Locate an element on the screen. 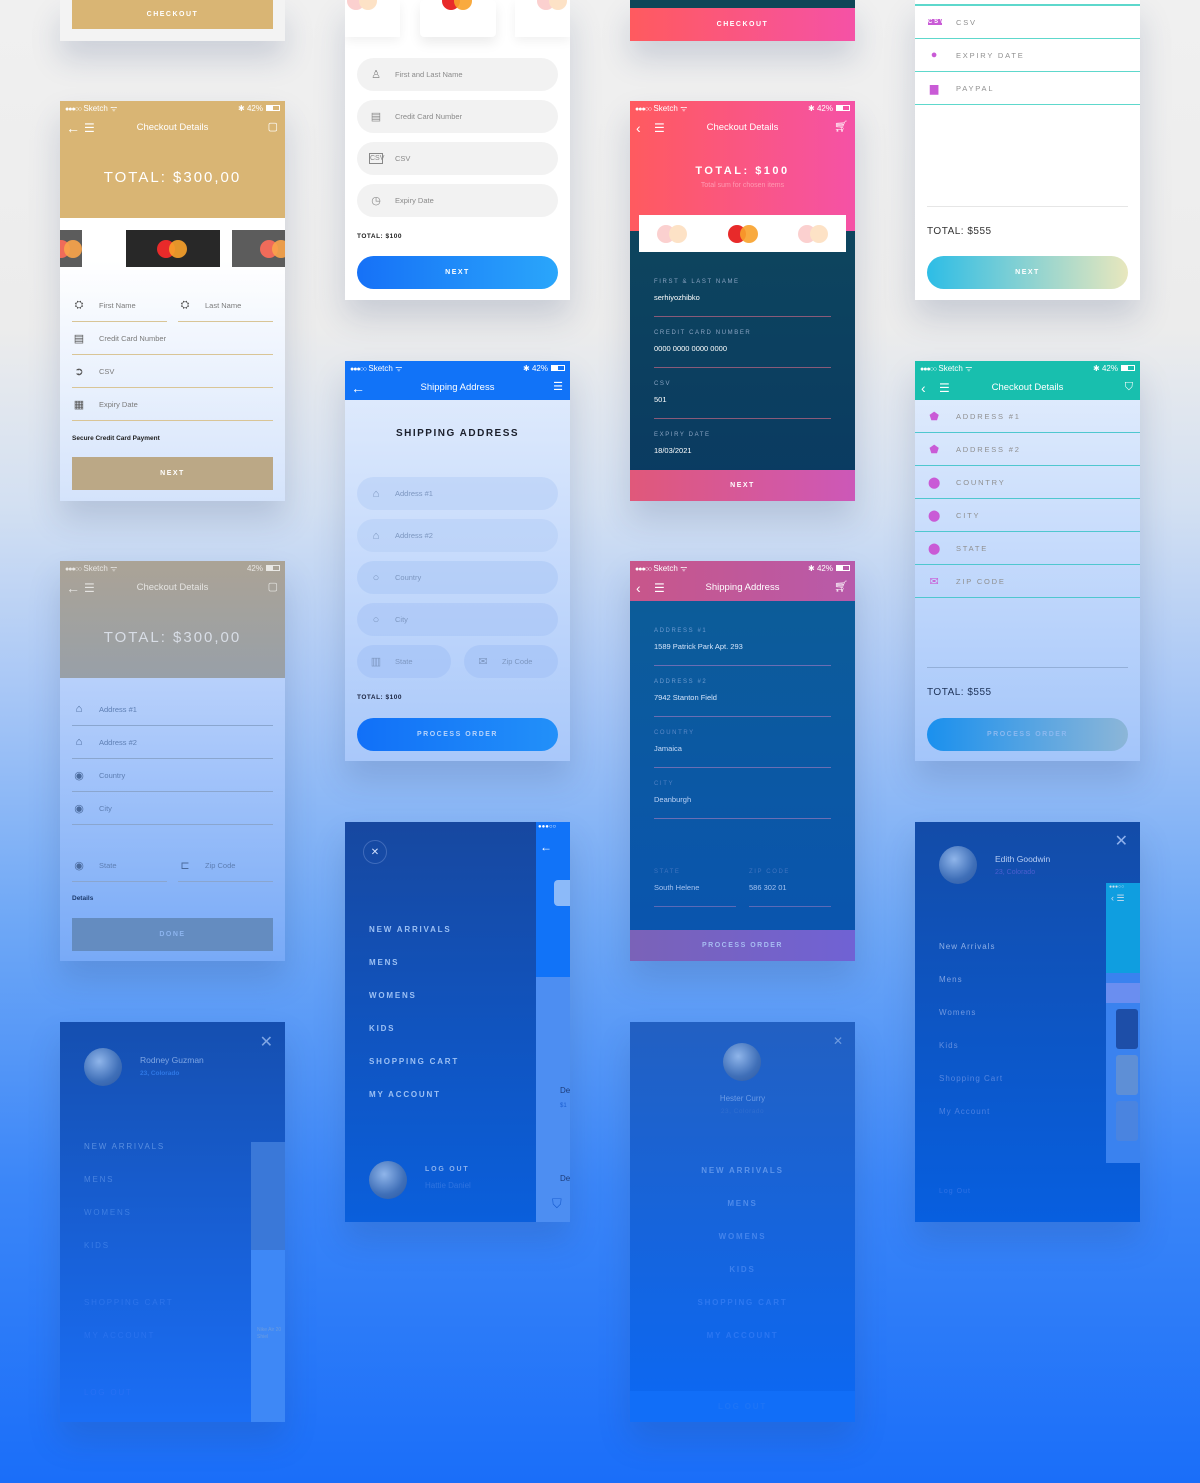  csv-row: CSV CSV is located at coordinates (1027, 22).